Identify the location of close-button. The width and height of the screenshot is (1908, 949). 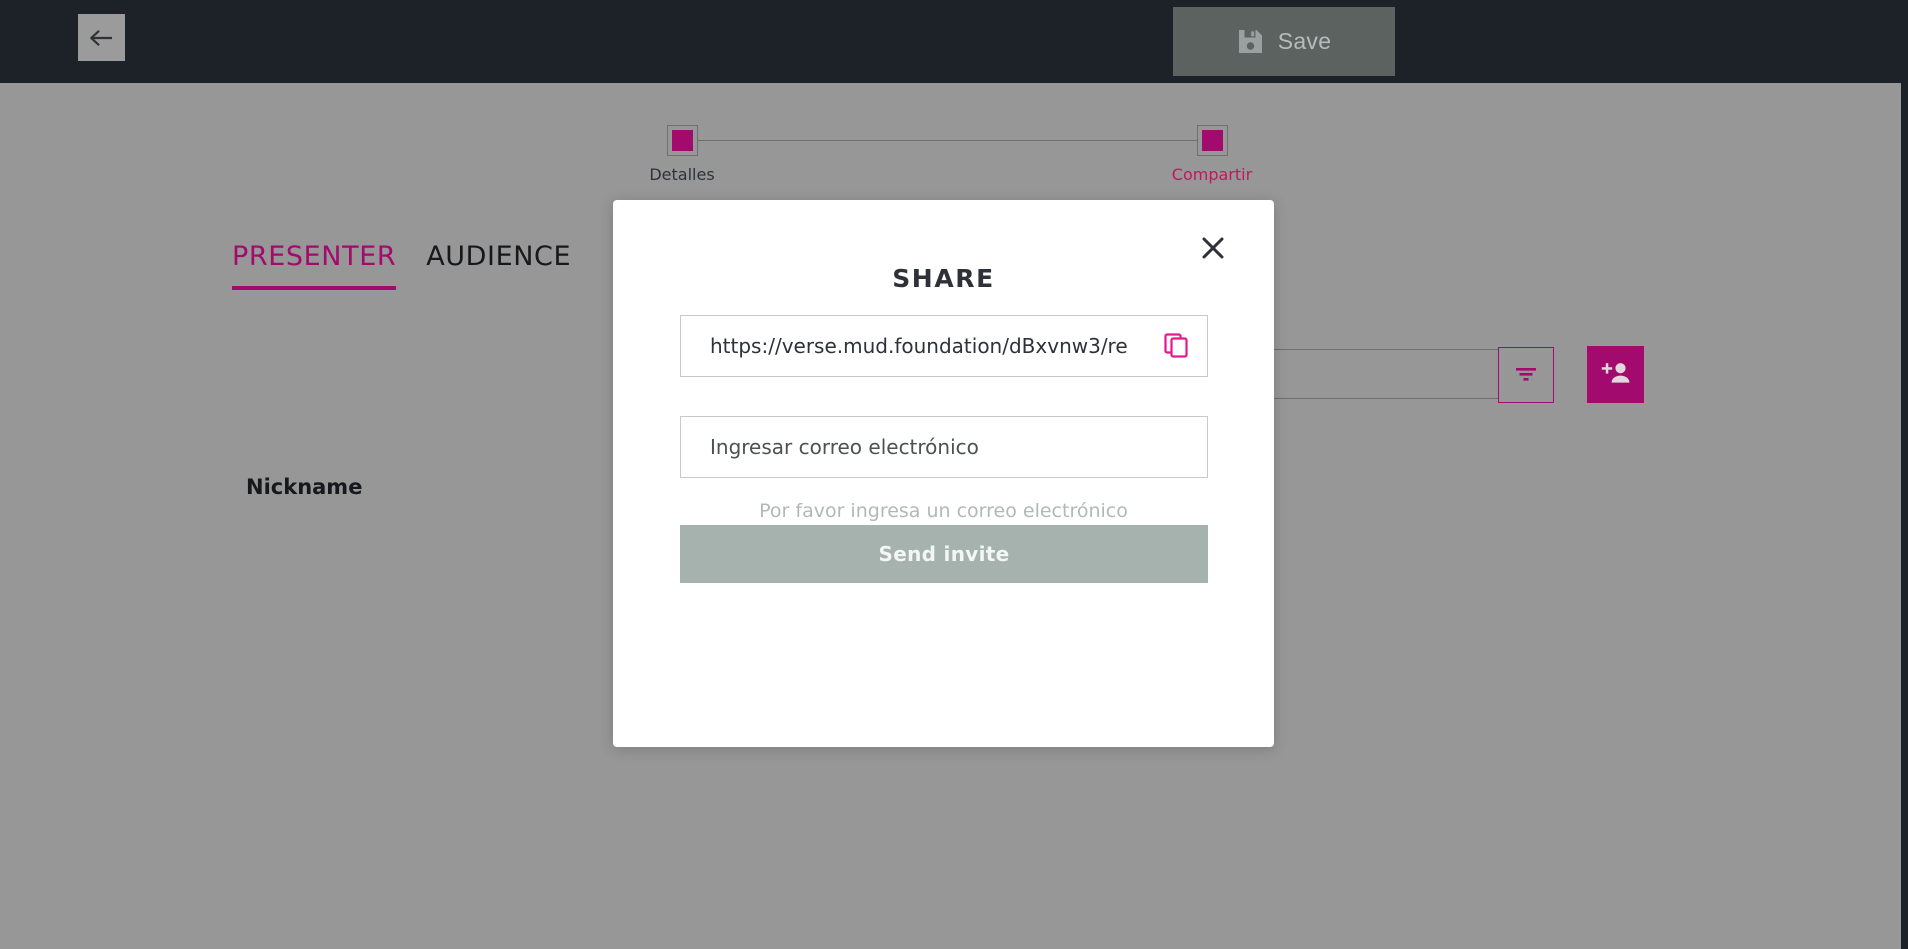
(1213, 249).